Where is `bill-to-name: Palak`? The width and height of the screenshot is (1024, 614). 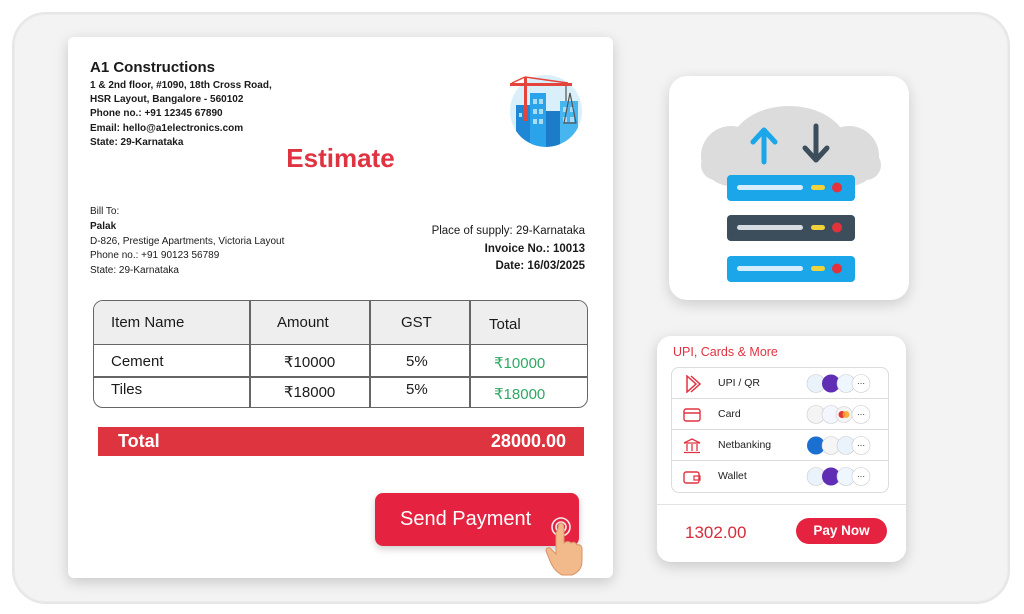 bill-to-name: Palak is located at coordinates (103, 226).